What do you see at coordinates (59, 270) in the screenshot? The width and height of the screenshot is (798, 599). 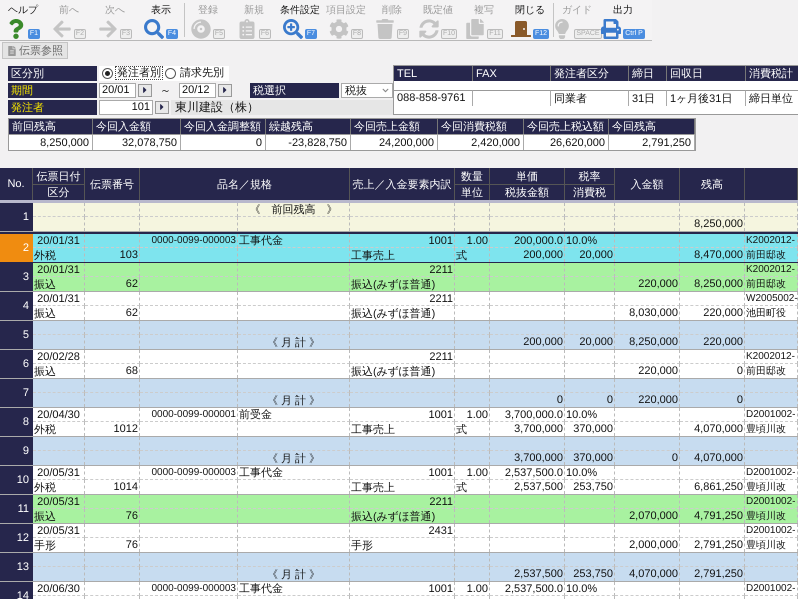 I see `table-cell: 20/01/31` at bounding box center [59, 270].